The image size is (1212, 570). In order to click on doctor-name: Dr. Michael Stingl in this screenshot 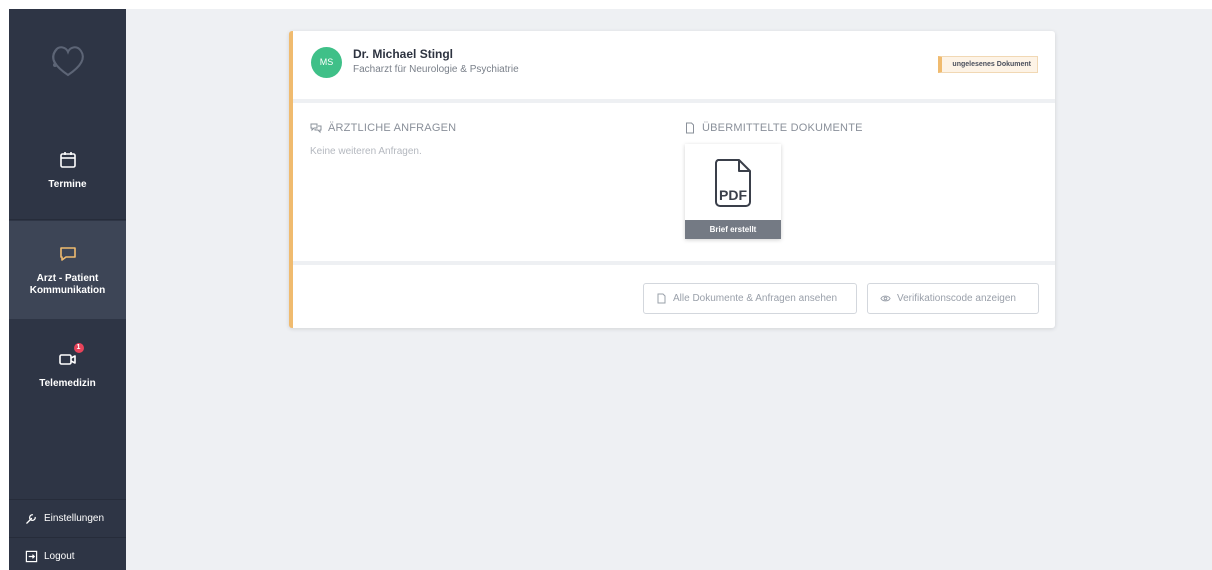, I will do `click(403, 54)`.